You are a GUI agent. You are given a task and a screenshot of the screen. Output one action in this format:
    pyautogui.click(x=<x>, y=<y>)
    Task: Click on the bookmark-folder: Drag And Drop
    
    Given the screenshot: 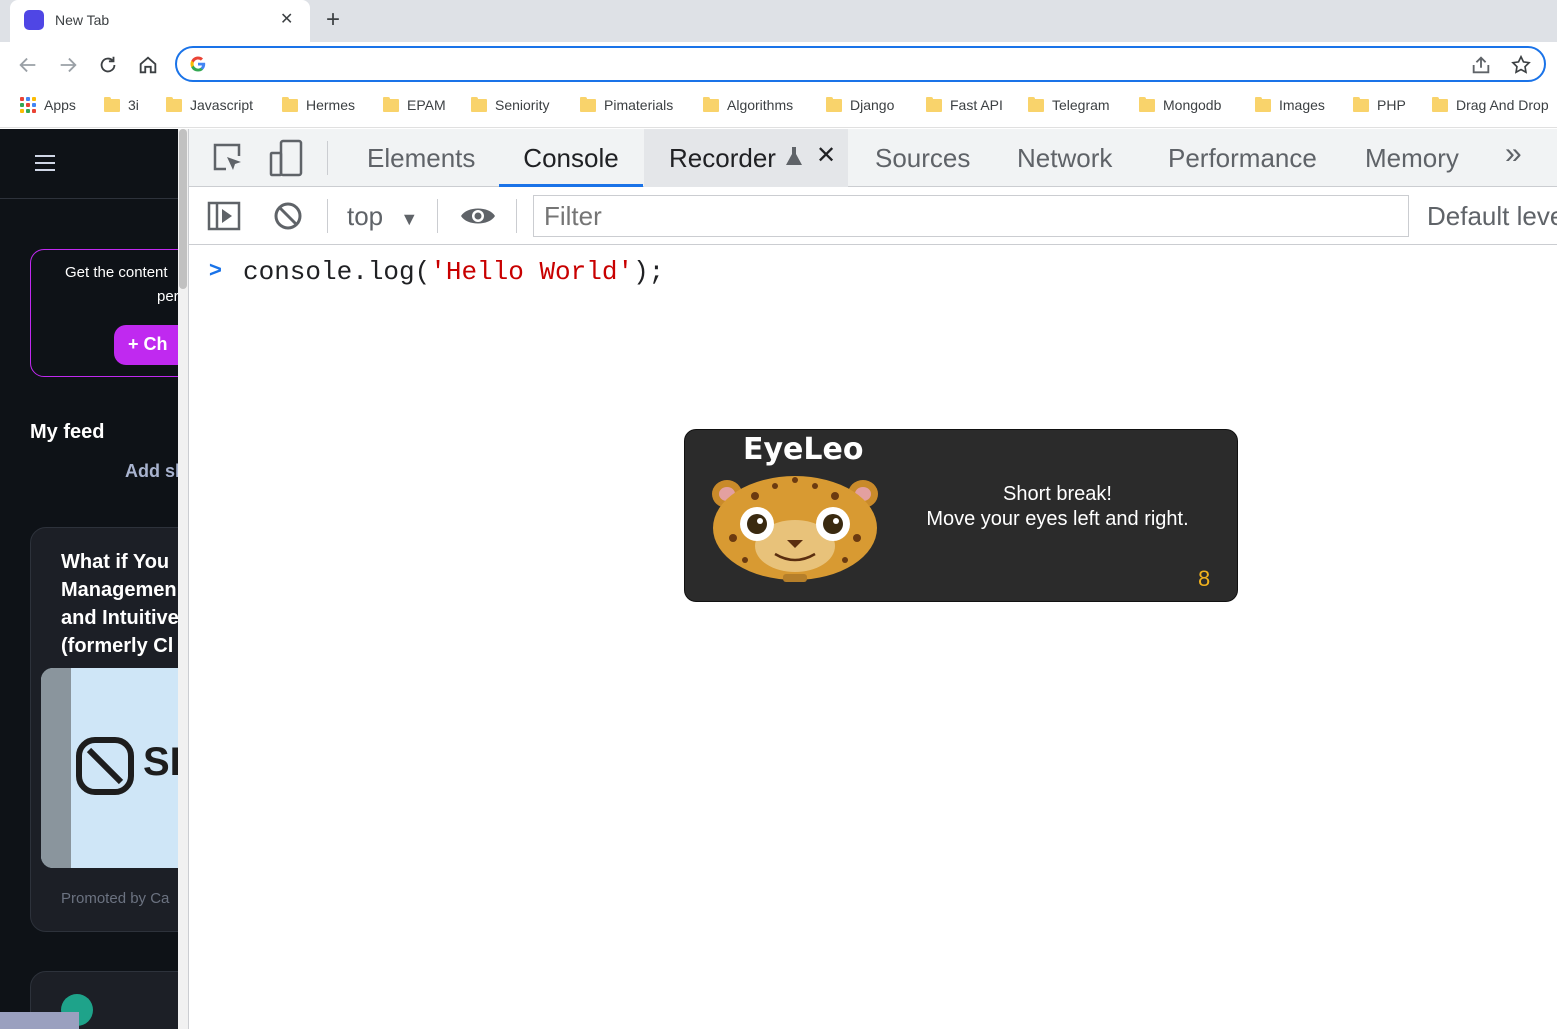 What is the action you would take?
    pyautogui.click(x=1490, y=105)
    